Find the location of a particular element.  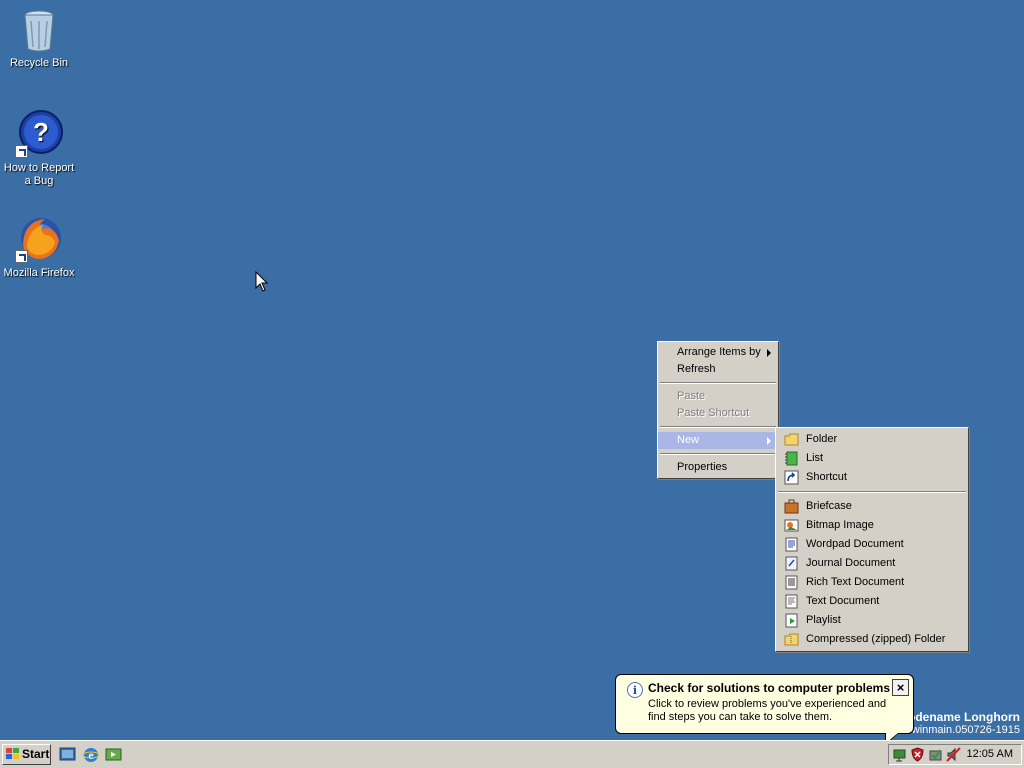

quicklaunch-desktop-icon is located at coordinates (67, 754).